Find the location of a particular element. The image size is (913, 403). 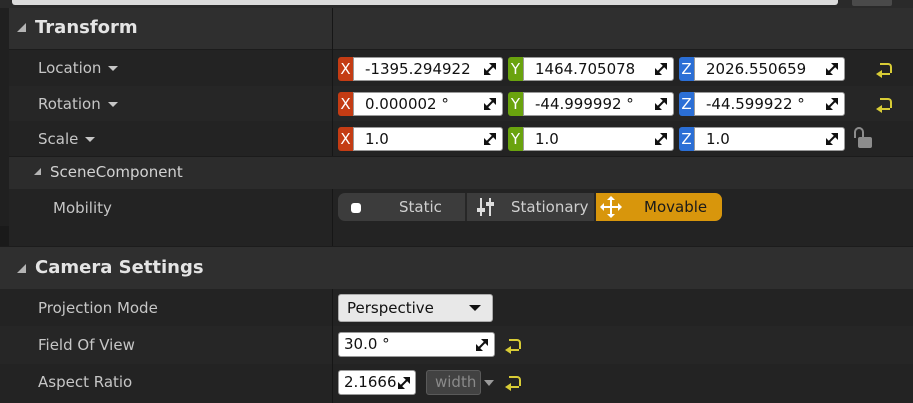

rotation-label: Rotation is located at coordinates (78, 104).